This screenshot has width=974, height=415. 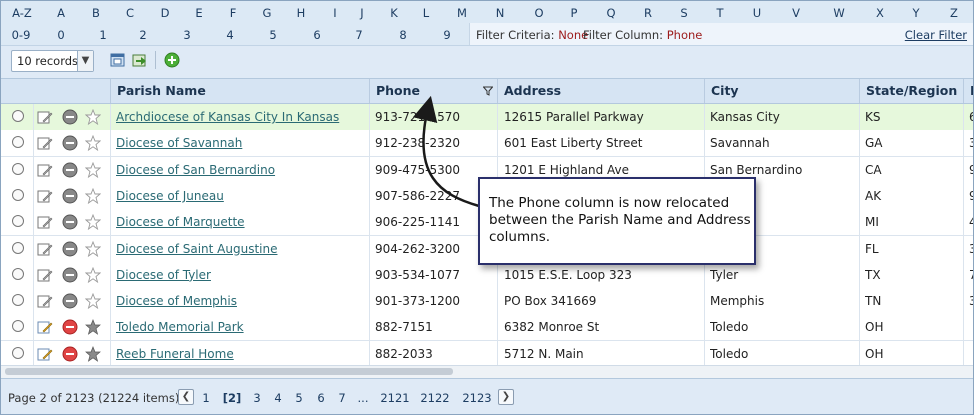 I want to click on header-city: City, so click(x=781, y=91).